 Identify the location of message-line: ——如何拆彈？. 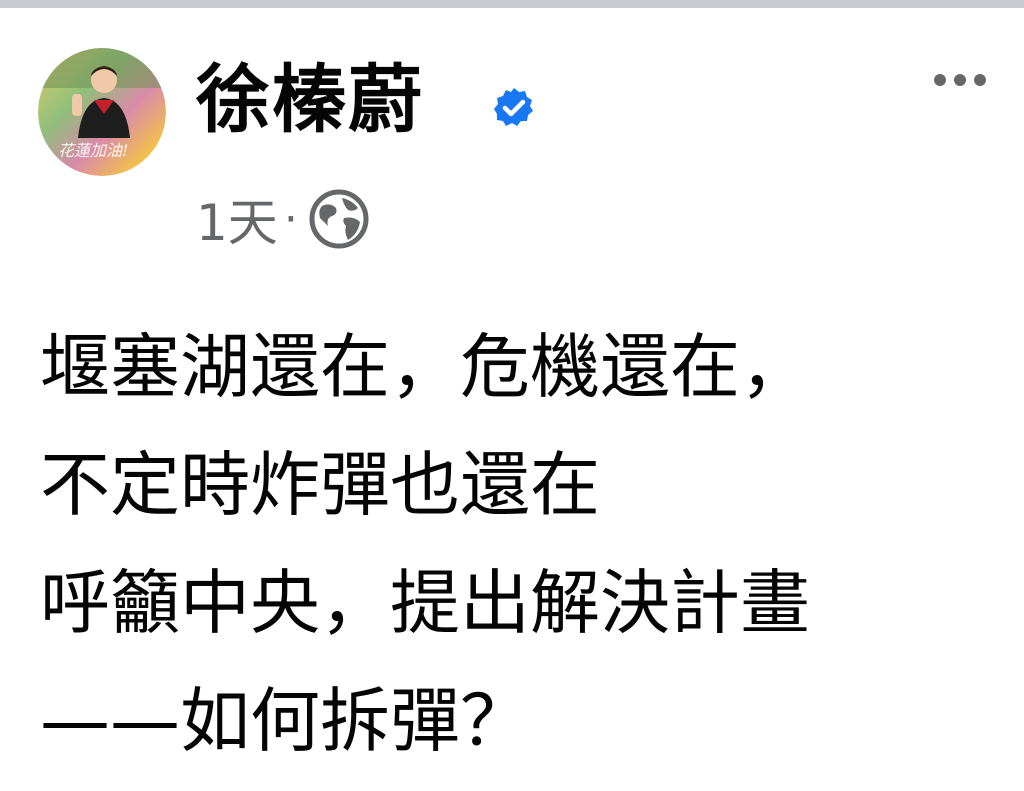
(285, 721).